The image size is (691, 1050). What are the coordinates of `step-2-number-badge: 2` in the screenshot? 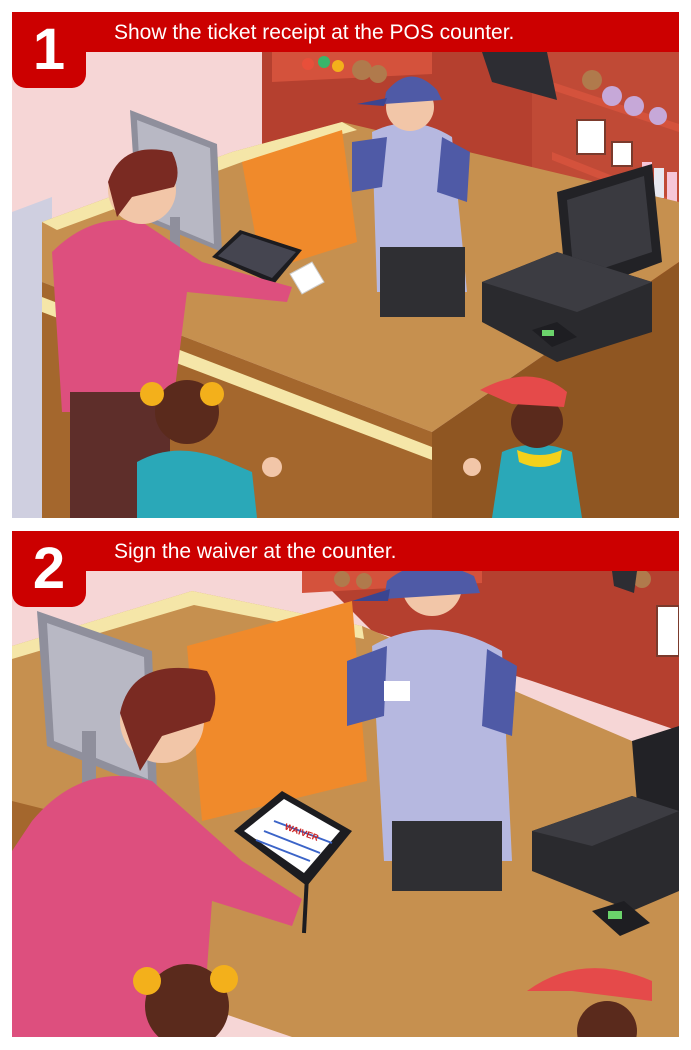 It's located at (49, 569).